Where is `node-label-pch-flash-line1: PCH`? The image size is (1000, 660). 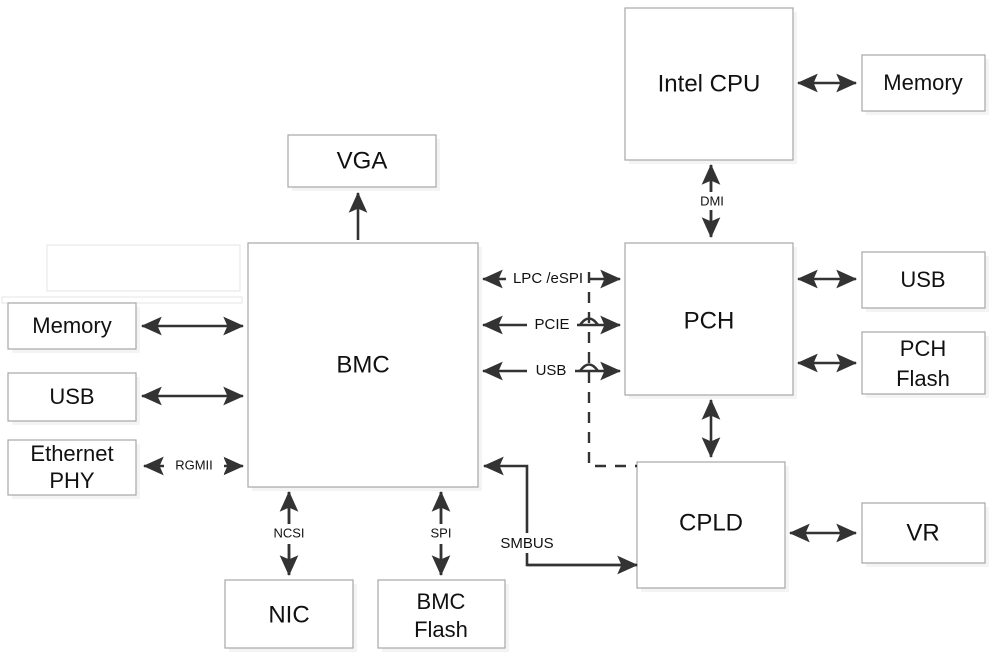
node-label-pch-flash-line1: PCH is located at coordinates (923, 348).